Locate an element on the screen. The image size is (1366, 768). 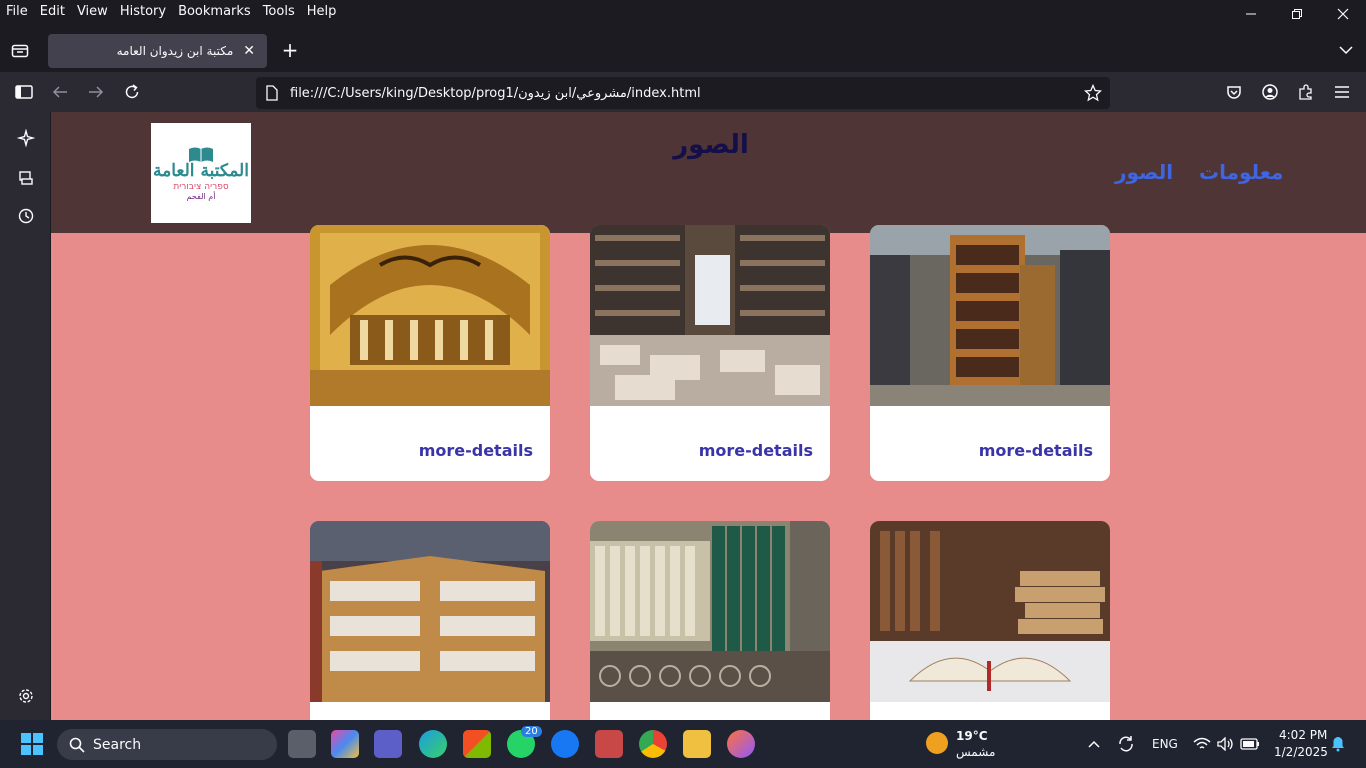
minimize-icon is located at coordinates (1251, 14).